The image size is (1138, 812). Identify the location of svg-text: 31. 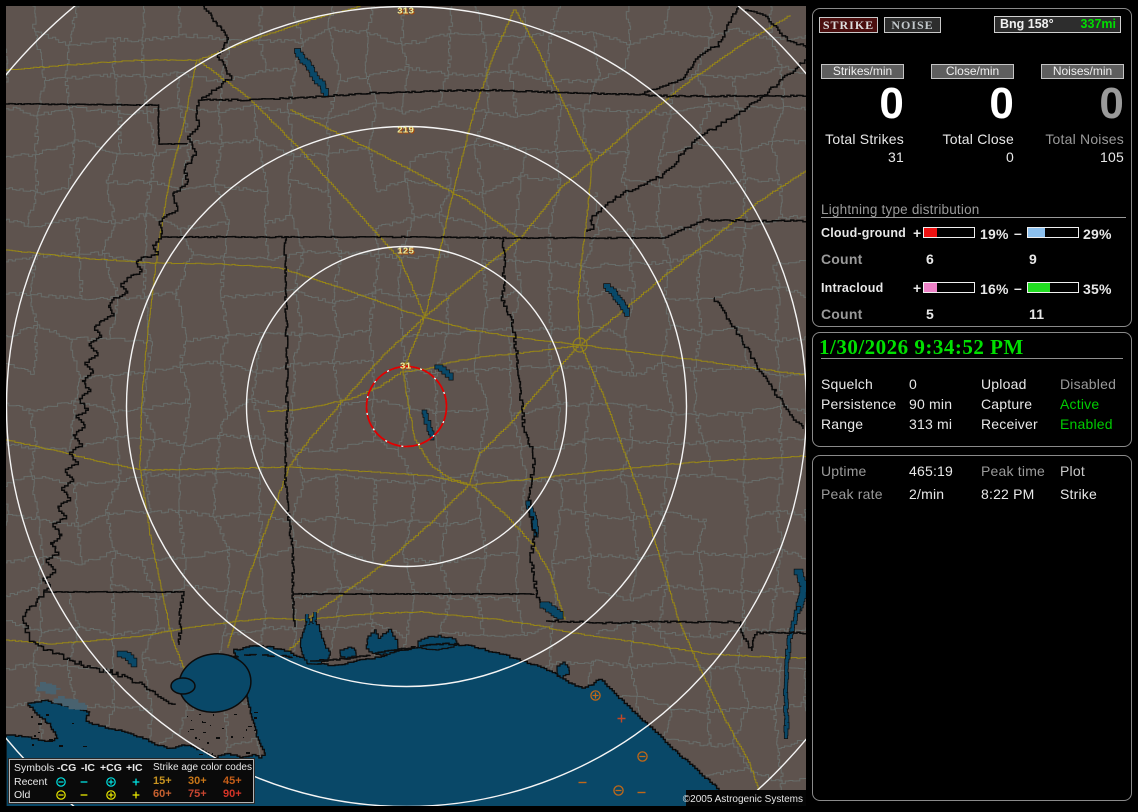
(406, 366).